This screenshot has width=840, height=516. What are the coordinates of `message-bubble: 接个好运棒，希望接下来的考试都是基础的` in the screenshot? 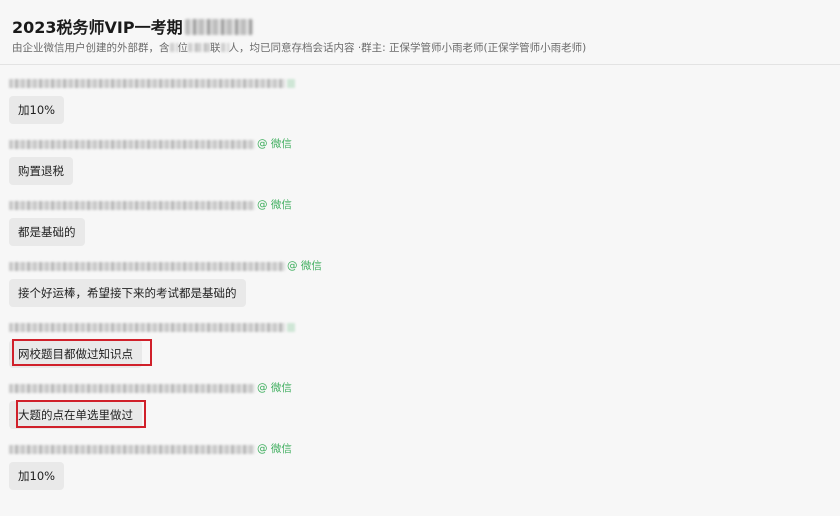 It's located at (127, 293).